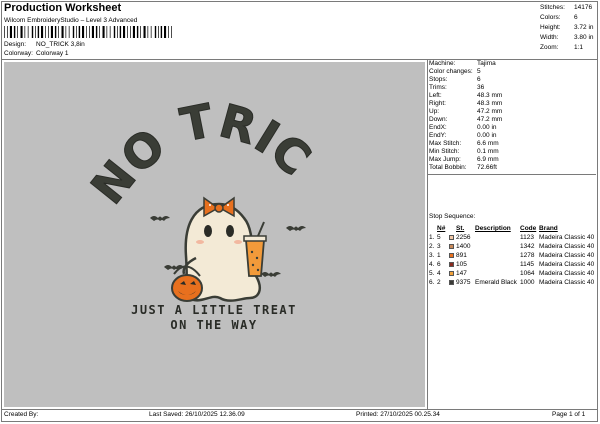 The image size is (600, 424). What do you see at coordinates (432, 246) in the screenshot?
I see `cell-sequence: 2.` at bounding box center [432, 246].